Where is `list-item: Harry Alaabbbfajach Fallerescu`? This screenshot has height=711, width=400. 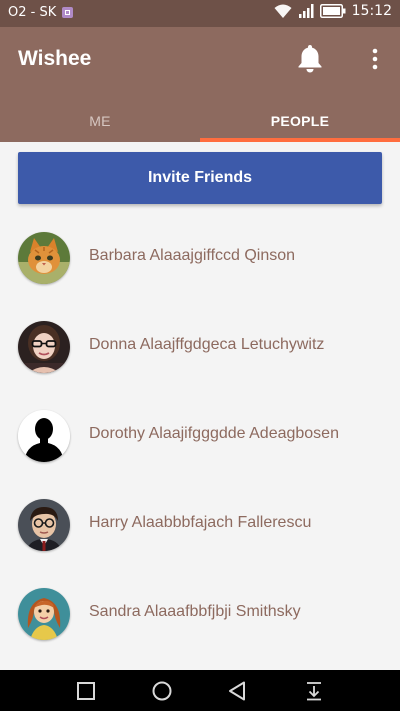 list-item: Harry Alaabbbfajach Fallerescu is located at coordinates (200, 525).